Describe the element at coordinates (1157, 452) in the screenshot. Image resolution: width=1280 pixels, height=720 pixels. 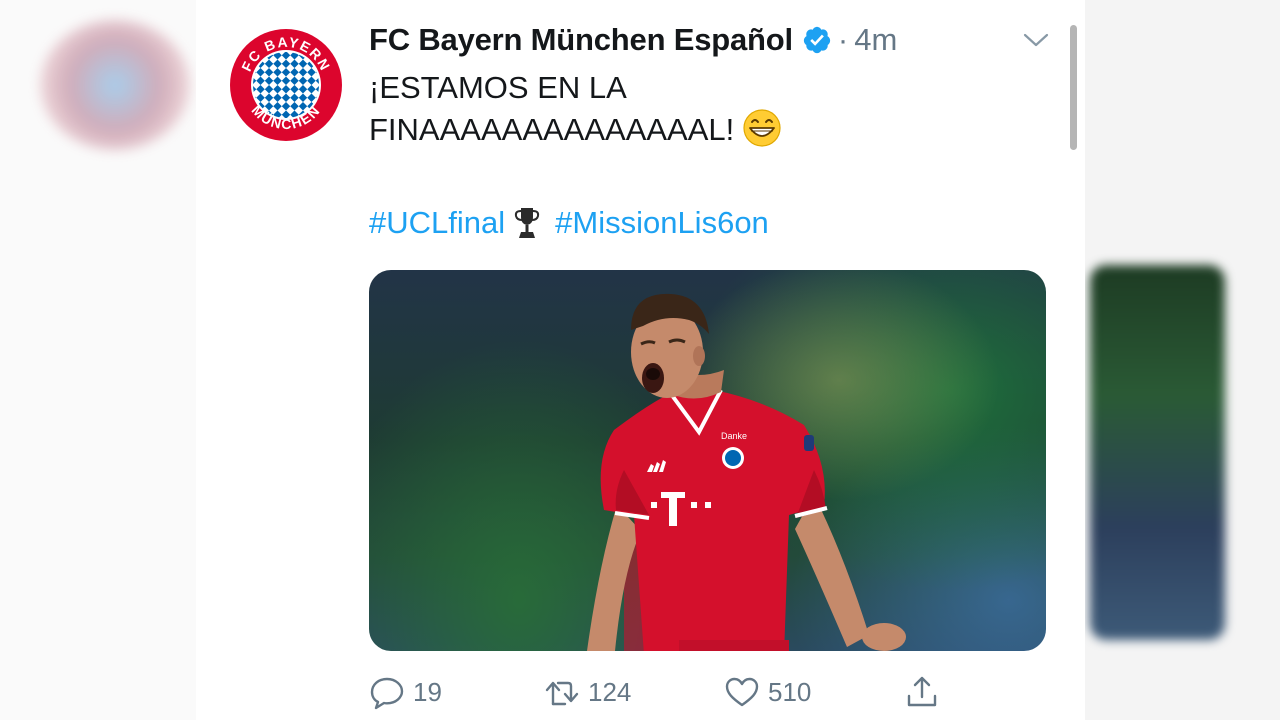
I see `blurred-media` at that location.